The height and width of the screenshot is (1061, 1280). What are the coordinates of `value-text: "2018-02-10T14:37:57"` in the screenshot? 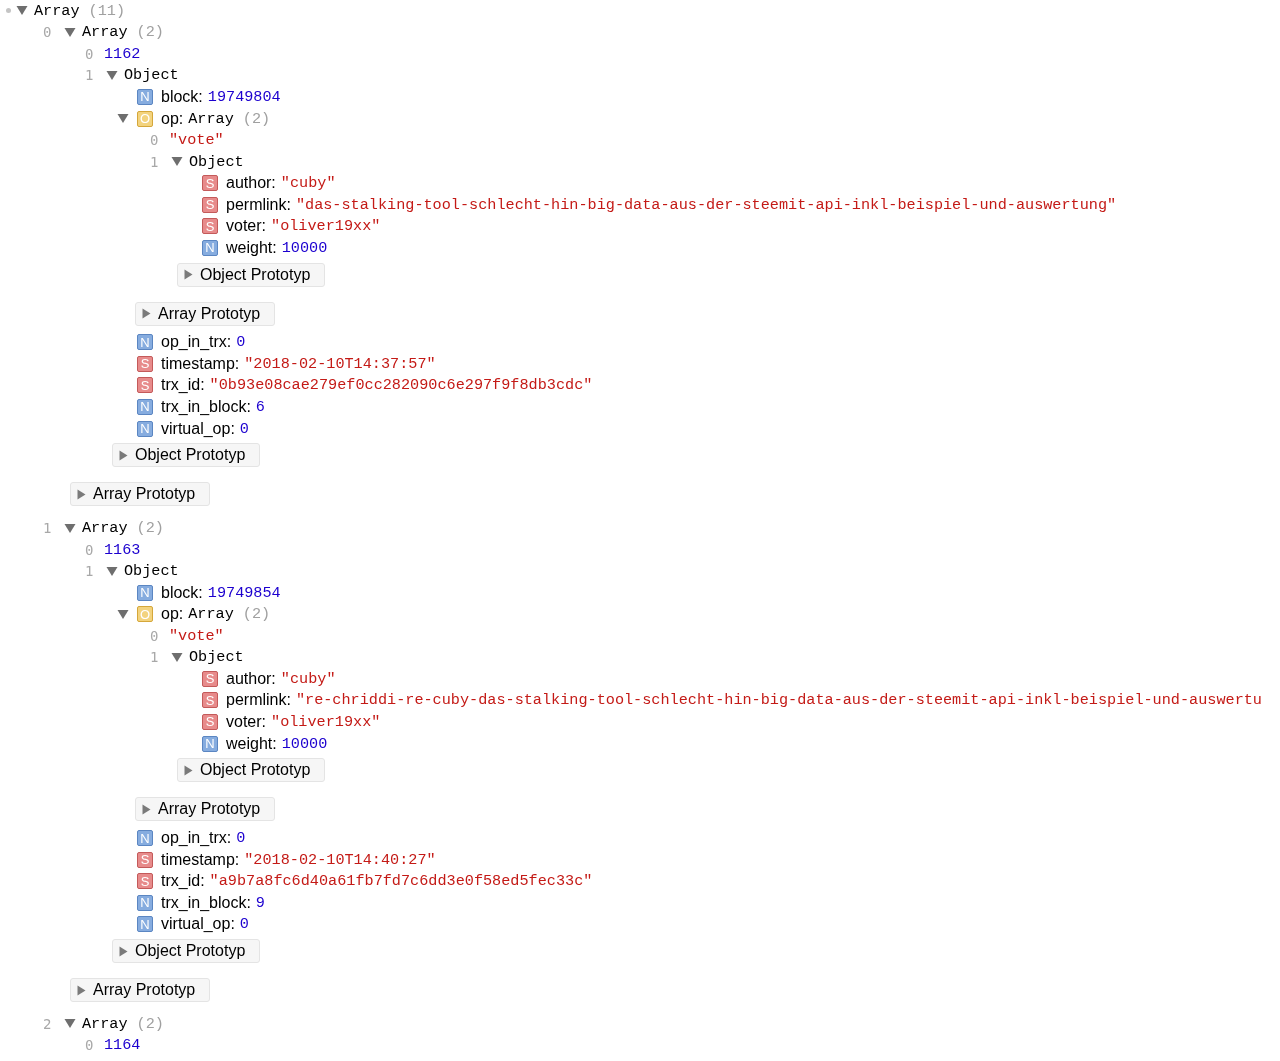 It's located at (340, 363).